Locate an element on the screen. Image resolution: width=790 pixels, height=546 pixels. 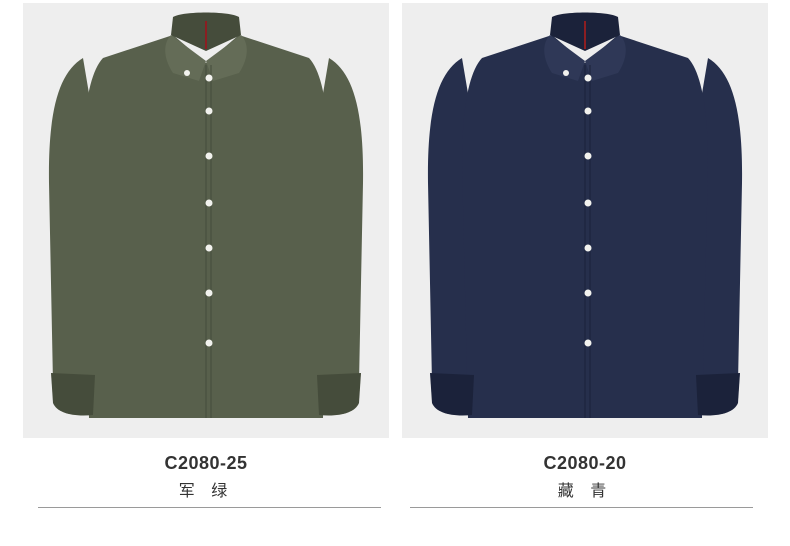
product-color-name: 藏 青 is located at coordinates (585, 491).